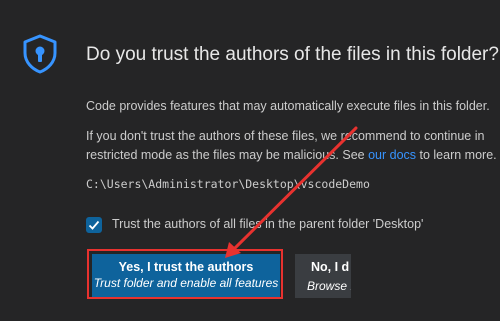  Describe the element at coordinates (392, 155) in the screenshot. I see `docs-link: our docs` at that location.